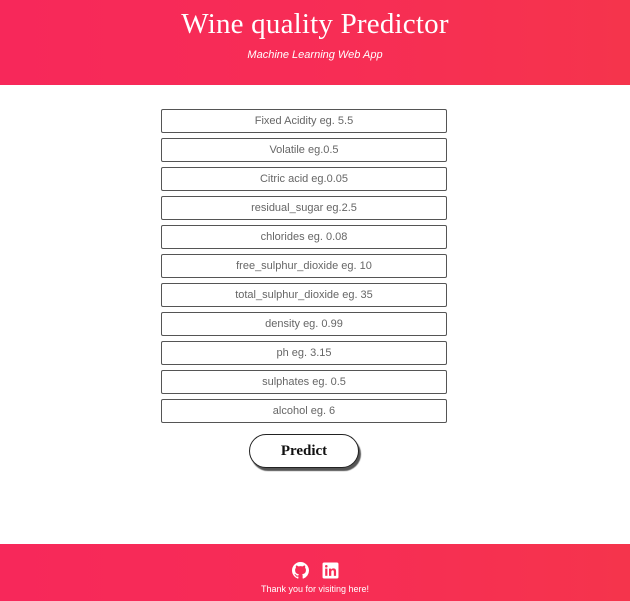  I want to click on alcohol-input, so click(304, 411).